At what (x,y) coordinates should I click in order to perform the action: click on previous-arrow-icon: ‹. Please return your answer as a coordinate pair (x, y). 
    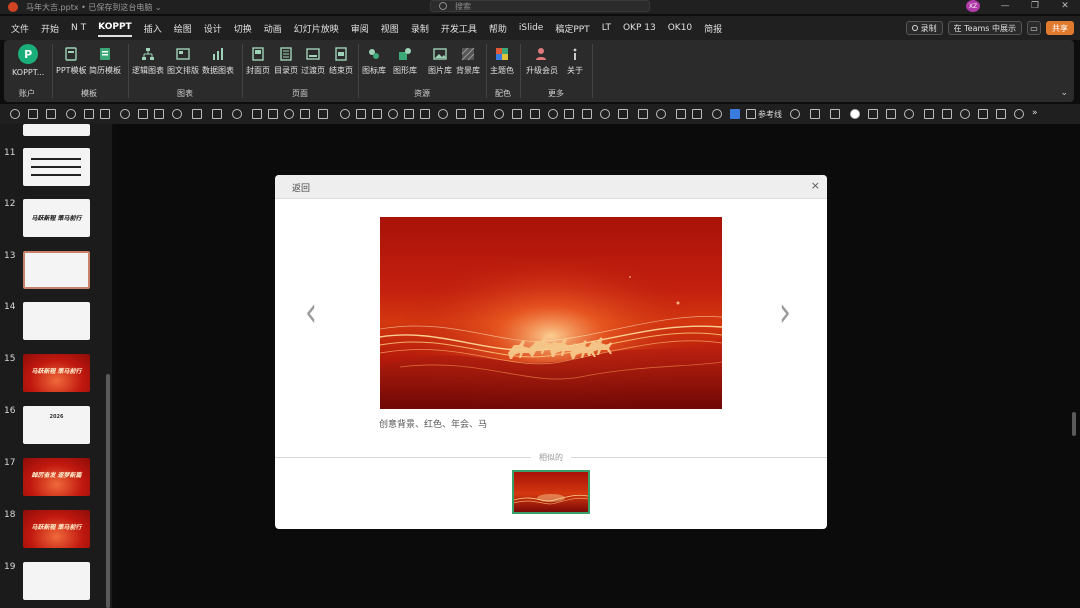
    Looking at the image, I should click on (311, 312).